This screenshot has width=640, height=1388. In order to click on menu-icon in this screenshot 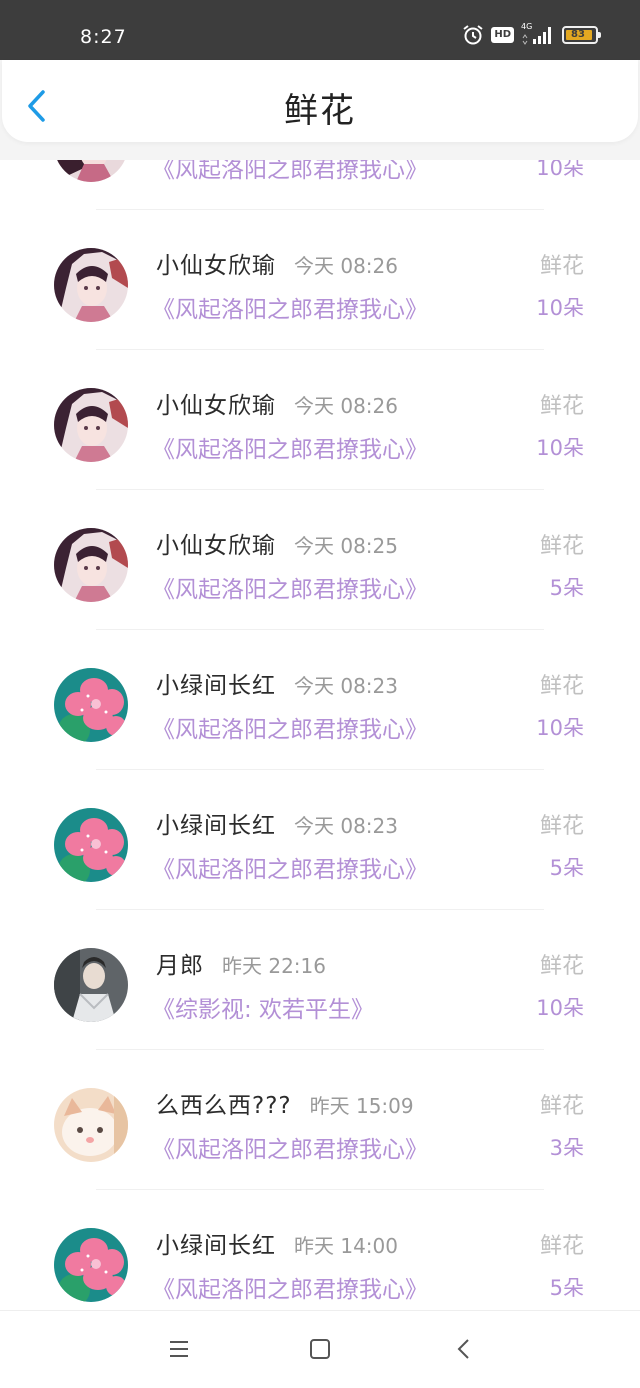, I will do `click(179, 1349)`.